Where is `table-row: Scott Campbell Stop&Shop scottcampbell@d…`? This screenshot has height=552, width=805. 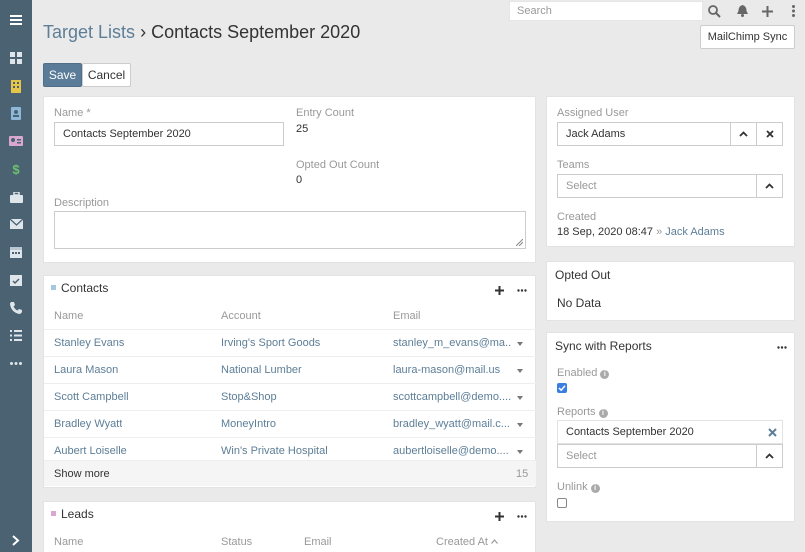 table-row: Scott Campbell Stop&Shop scottcampbell@d… is located at coordinates (290, 396).